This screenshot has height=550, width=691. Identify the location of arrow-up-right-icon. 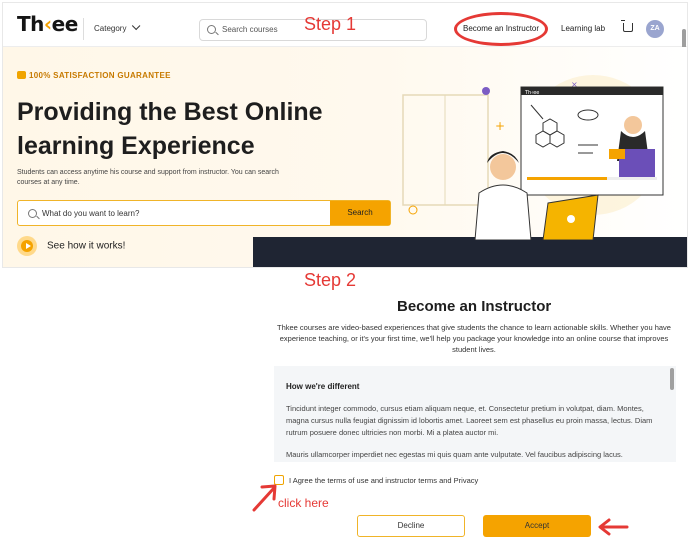
(264, 498).